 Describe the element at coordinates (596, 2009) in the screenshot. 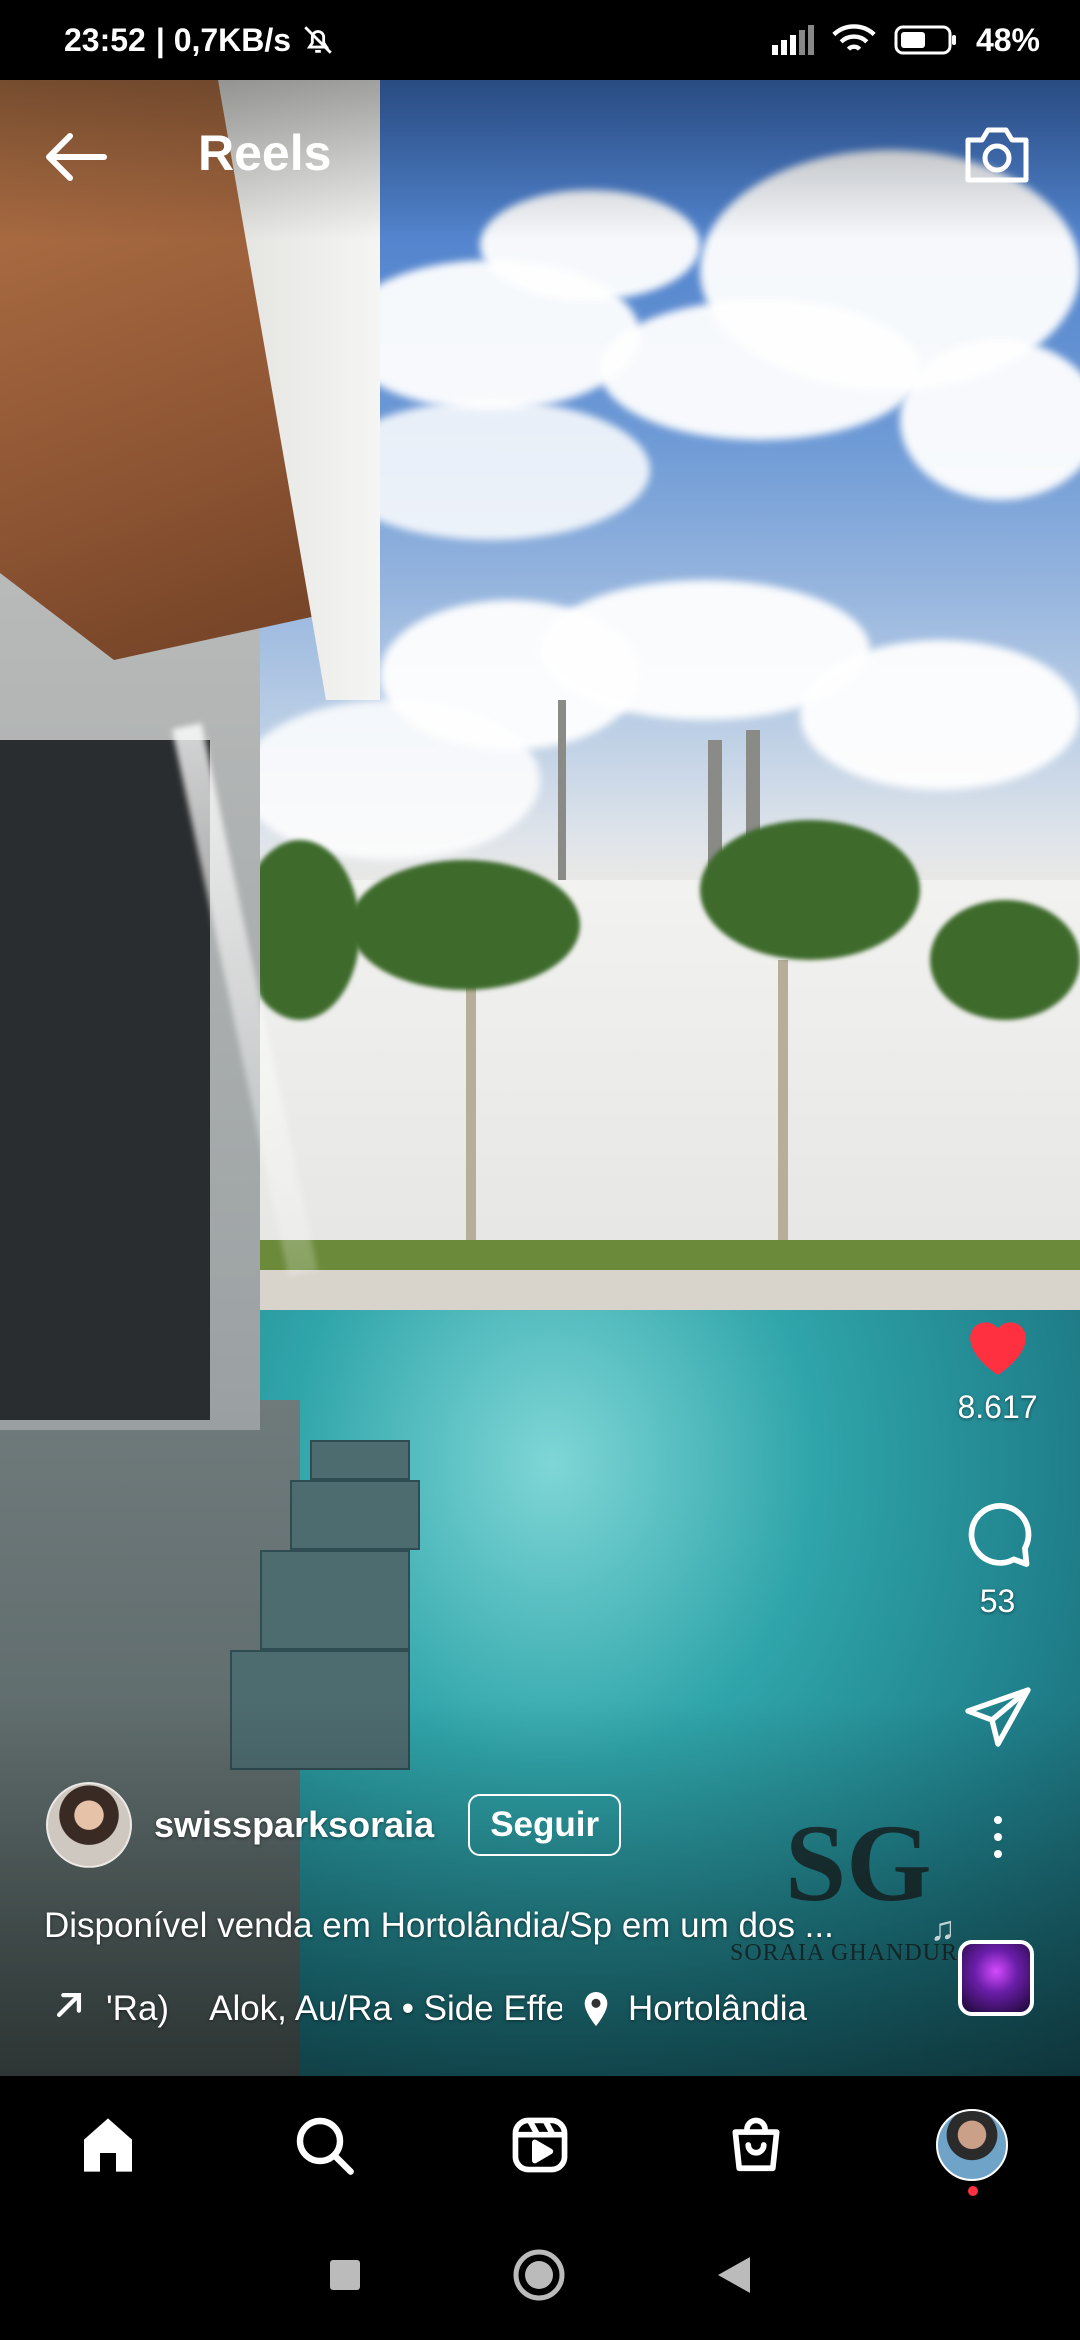

I see `location-pin-icon` at that location.